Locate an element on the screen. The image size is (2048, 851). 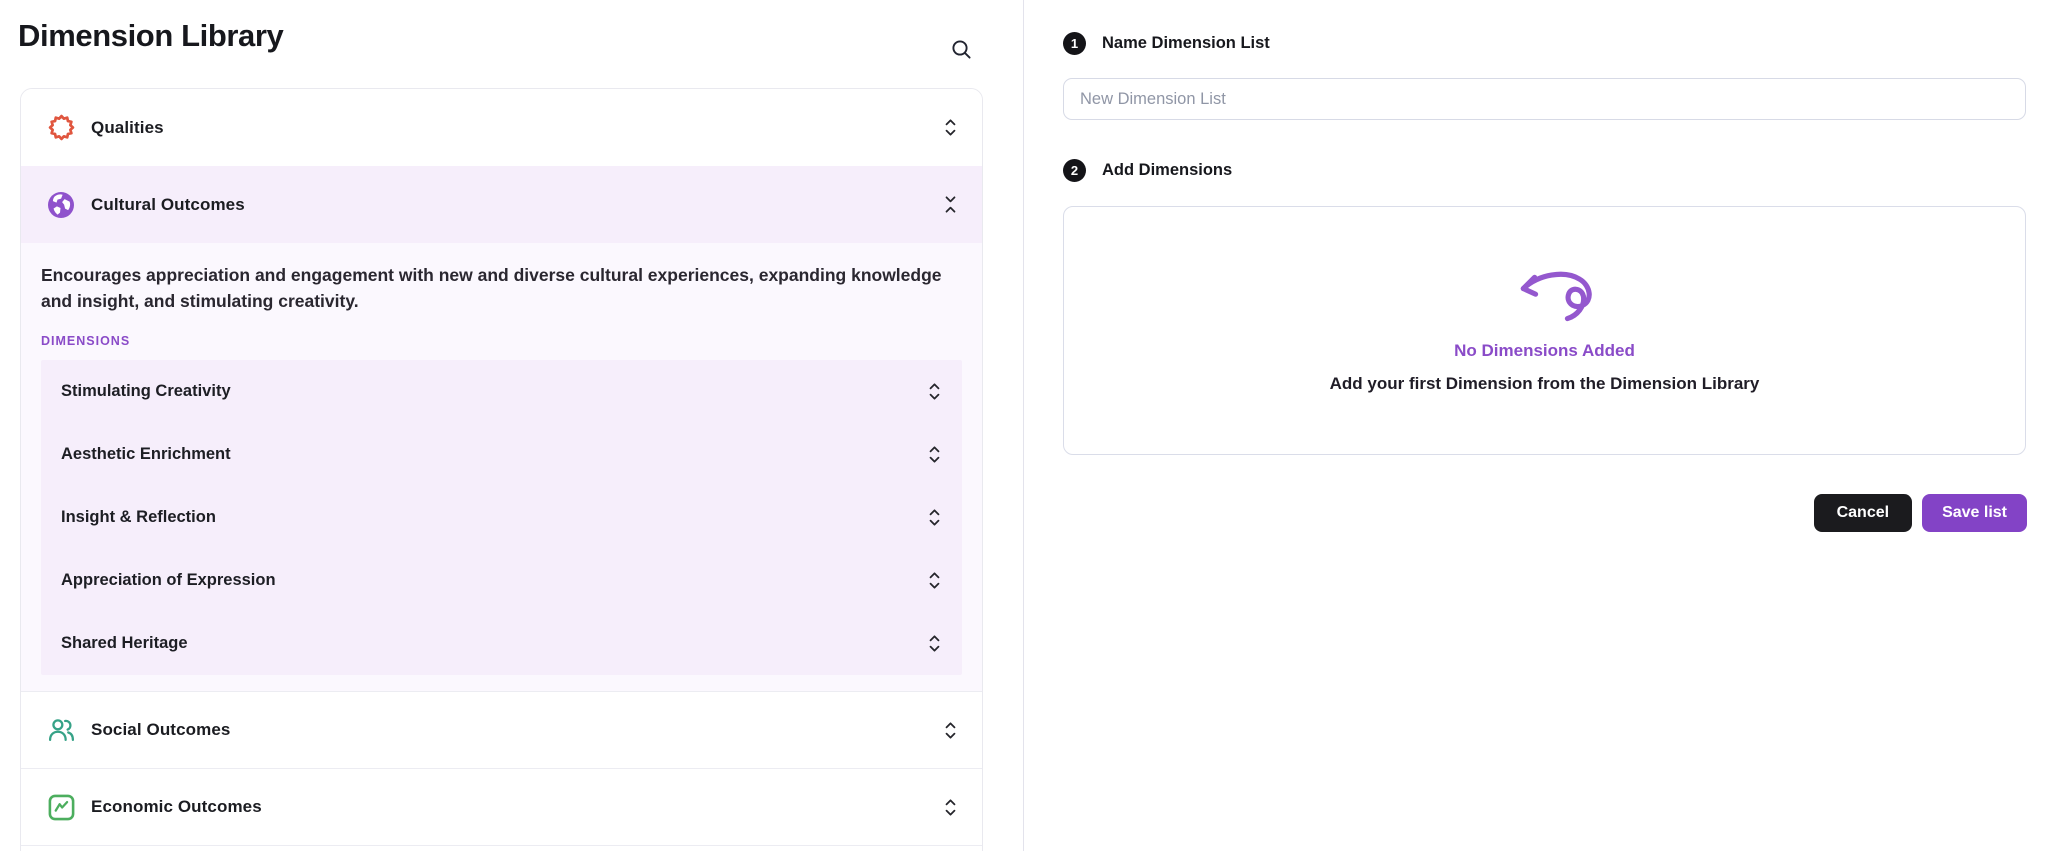
page-title: Dimension Library is located at coordinates (151, 35).